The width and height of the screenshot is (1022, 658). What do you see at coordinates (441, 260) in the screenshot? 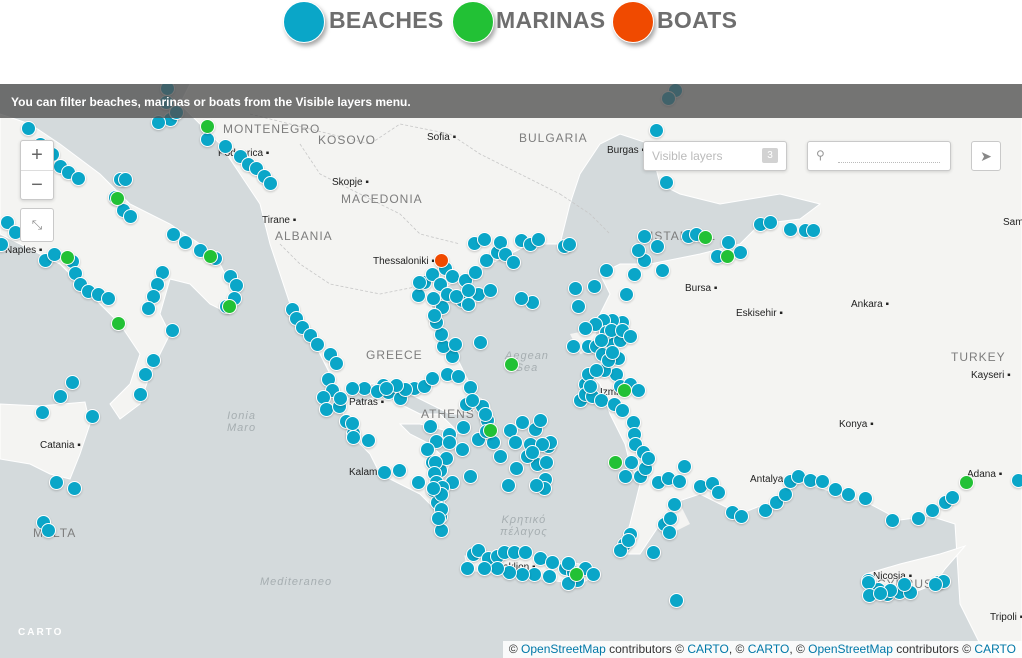
I see `boat-marker` at bounding box center [441, 260].